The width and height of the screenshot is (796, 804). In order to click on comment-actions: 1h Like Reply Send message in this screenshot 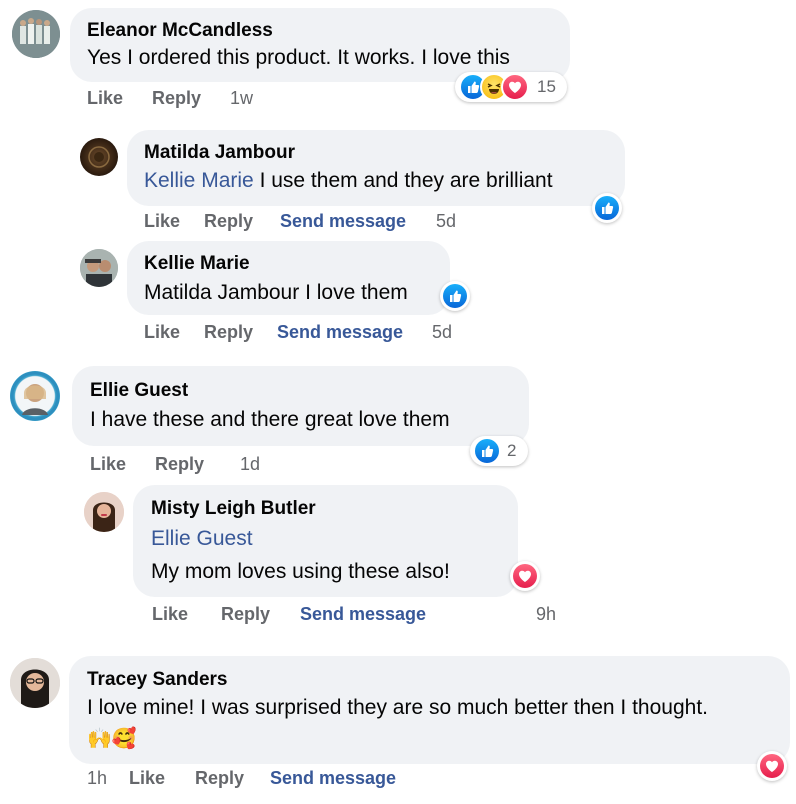, I will do `click(267, 779)`.